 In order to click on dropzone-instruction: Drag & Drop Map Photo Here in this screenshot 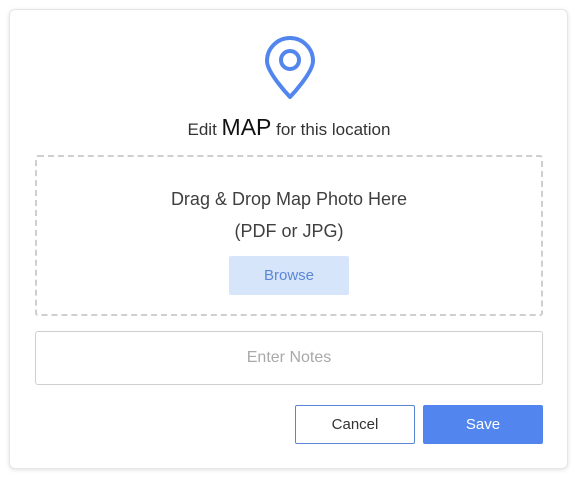, I will do `click(289, 199)`.